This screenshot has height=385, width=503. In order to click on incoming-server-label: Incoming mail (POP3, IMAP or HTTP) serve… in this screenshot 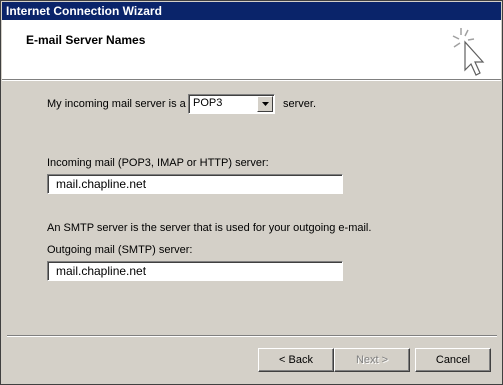, I will do `click(158, 163)`.